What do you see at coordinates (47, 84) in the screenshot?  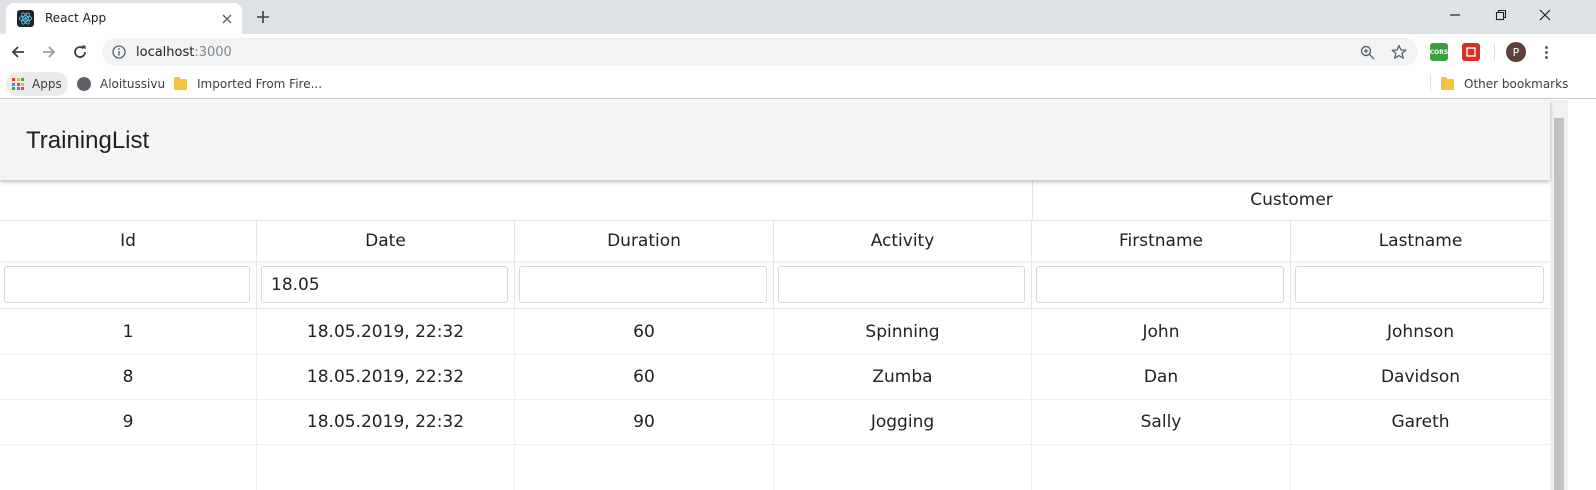 I see `bookmark-apps-label: Apps` at bounding box center [47, 84].